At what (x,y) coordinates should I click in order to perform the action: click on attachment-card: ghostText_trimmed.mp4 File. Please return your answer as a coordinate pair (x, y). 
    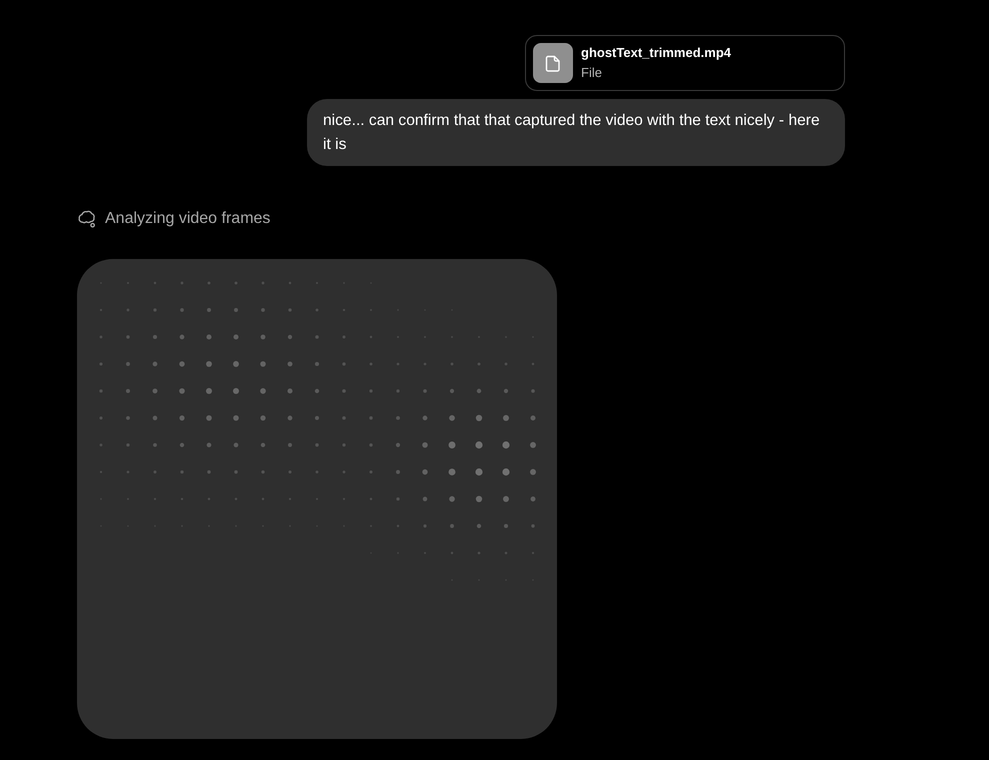
    Looking at the image, I should click on (685, 63).